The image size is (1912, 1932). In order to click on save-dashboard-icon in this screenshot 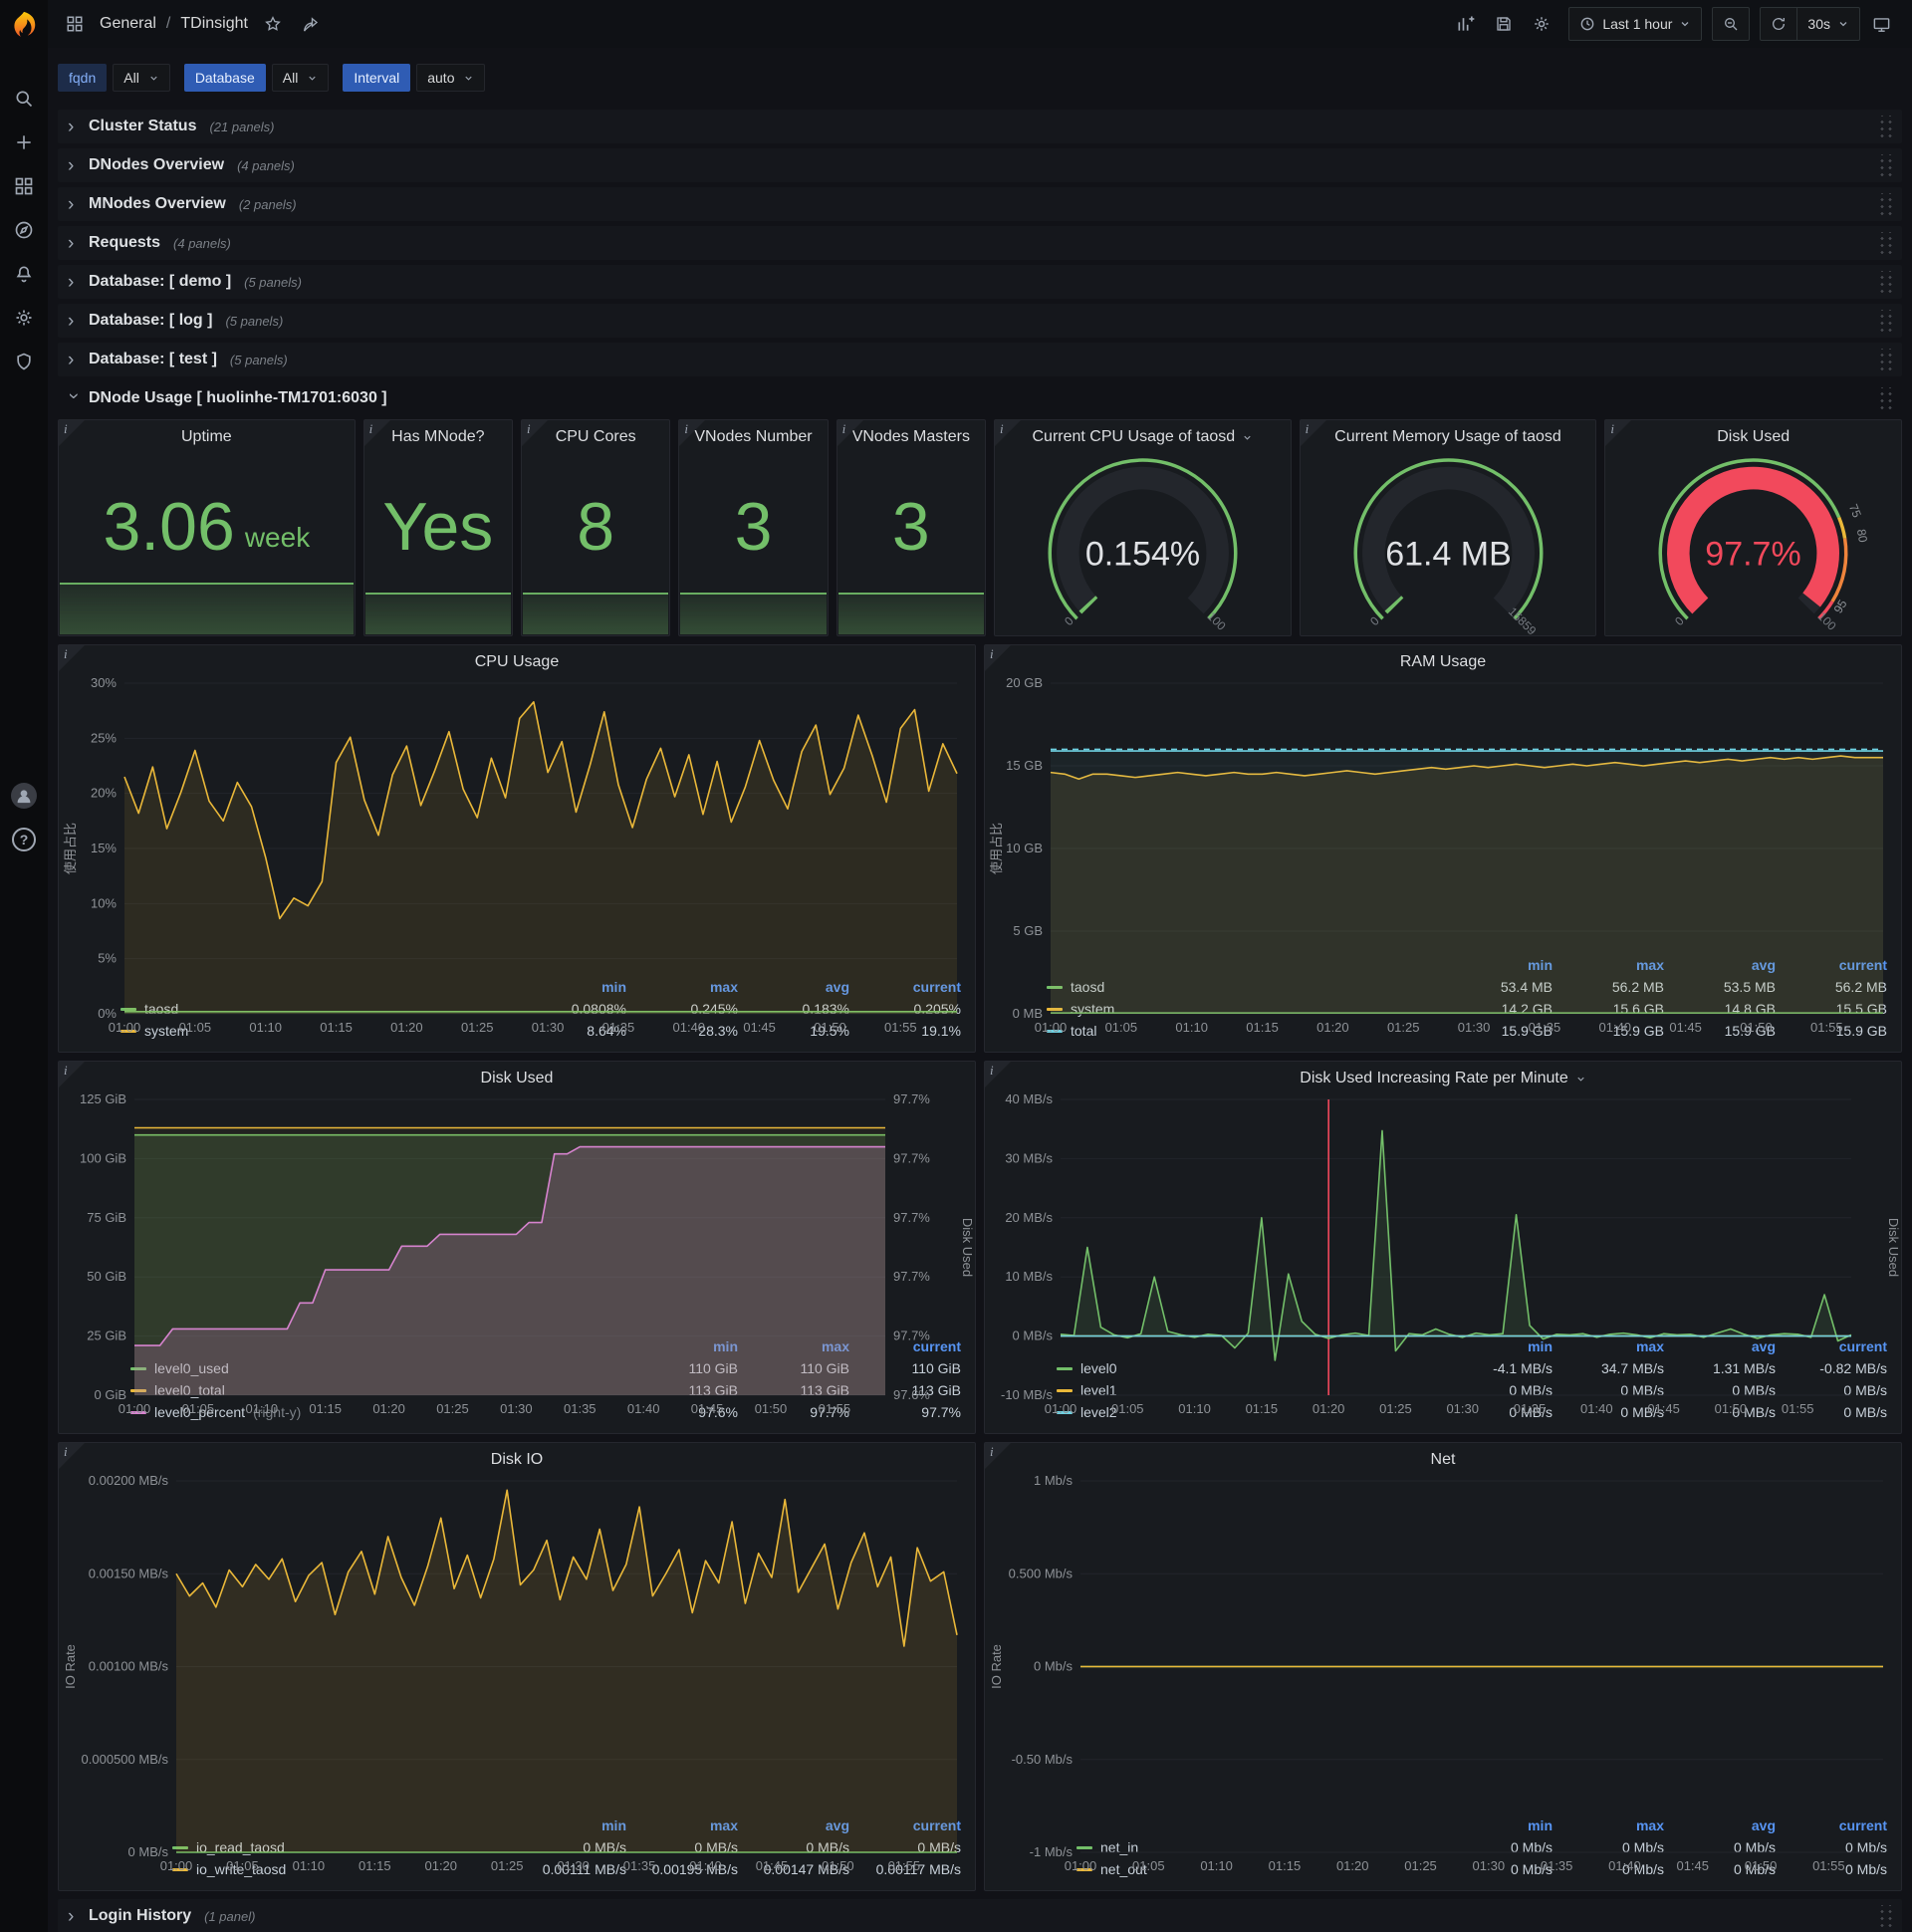, I will do `click(1504, 24)`.